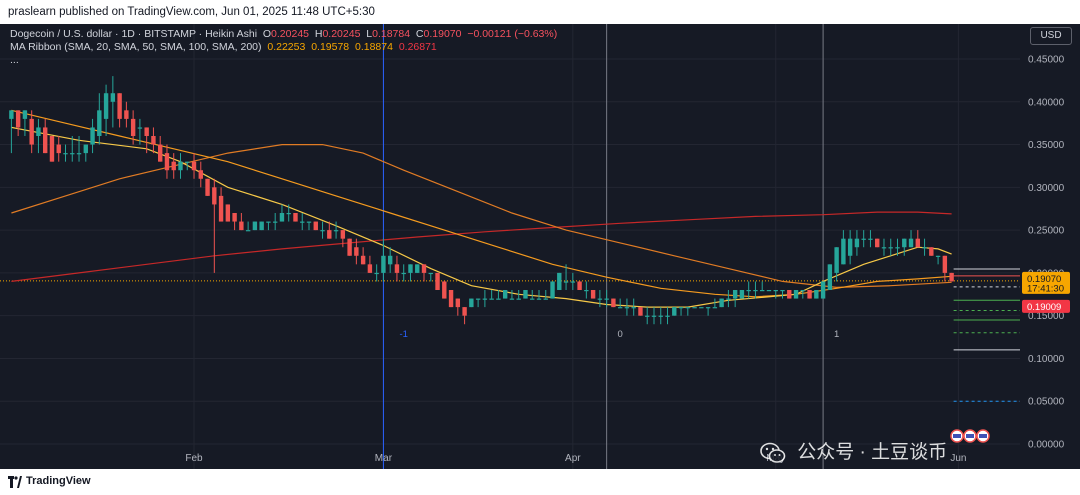 Image resolution: width=1080 pixels, height=495 pixels. I want to click on session-marker: 0, so click(620, 334).